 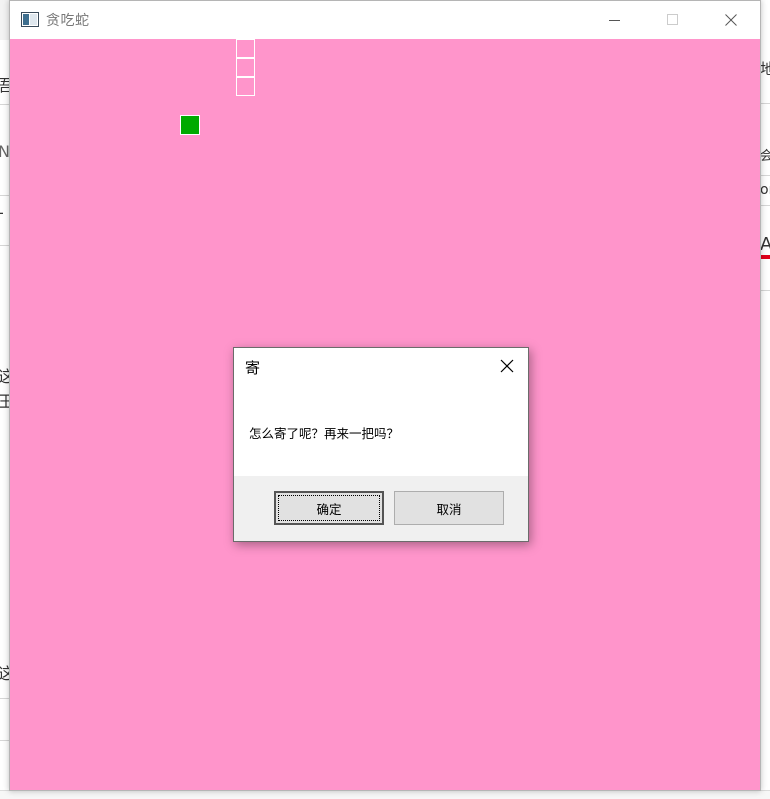 What do you see at coordinates (253, 368) in the screenshot?
I see `dialog-title: 寄` at bounding box center [253, 368].